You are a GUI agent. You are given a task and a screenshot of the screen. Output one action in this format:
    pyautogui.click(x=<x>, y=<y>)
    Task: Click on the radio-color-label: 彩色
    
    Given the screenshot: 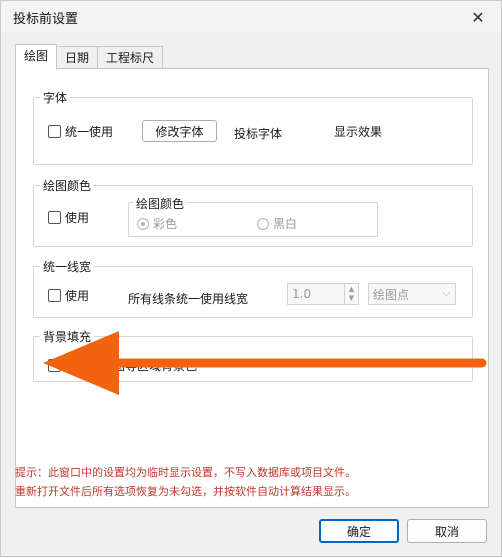 What is the action you would take?
    pyautogui.click(x=165, y=224)
    